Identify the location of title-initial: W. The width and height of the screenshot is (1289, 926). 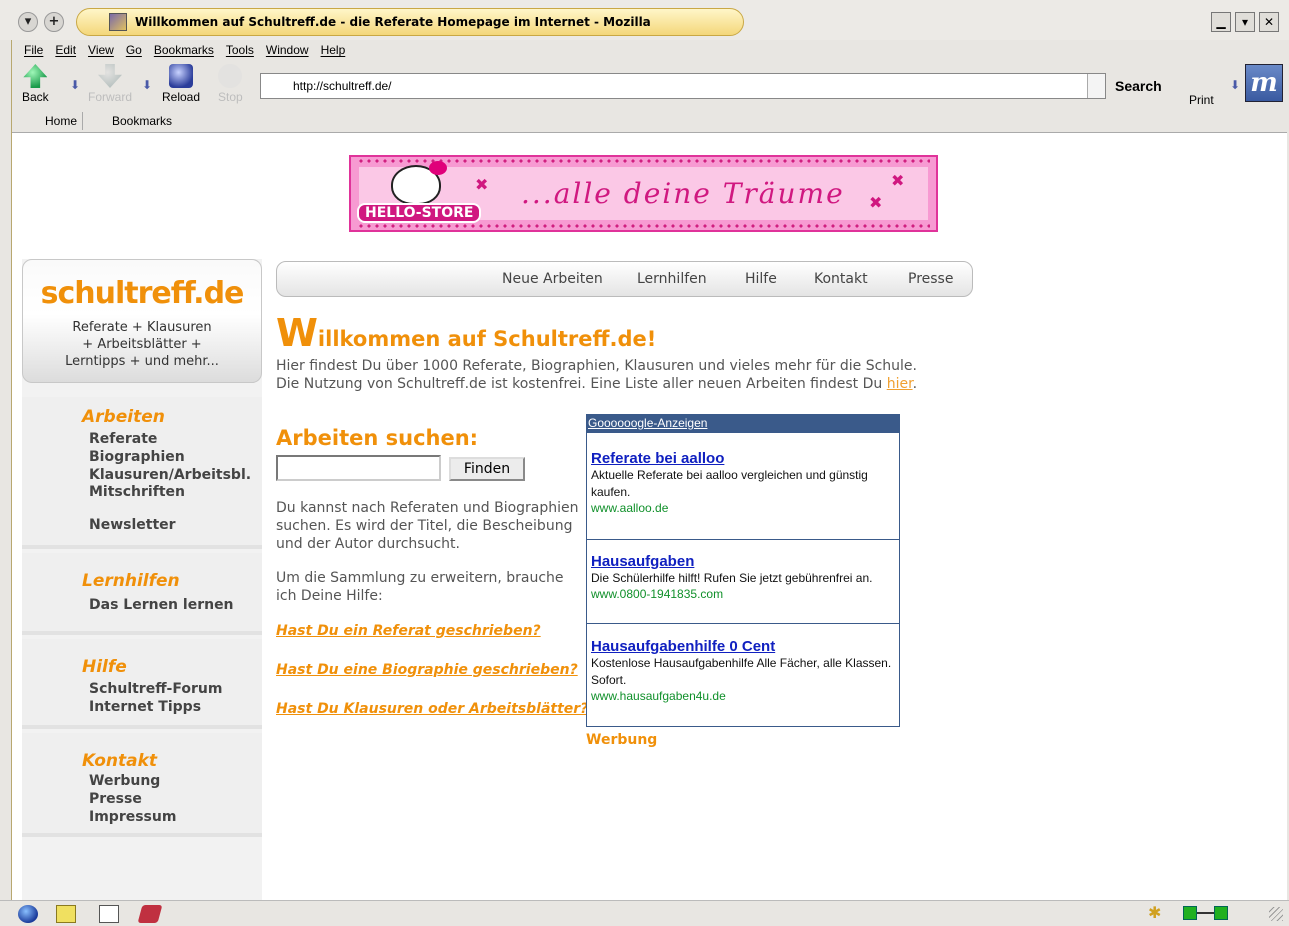
(297, 333).